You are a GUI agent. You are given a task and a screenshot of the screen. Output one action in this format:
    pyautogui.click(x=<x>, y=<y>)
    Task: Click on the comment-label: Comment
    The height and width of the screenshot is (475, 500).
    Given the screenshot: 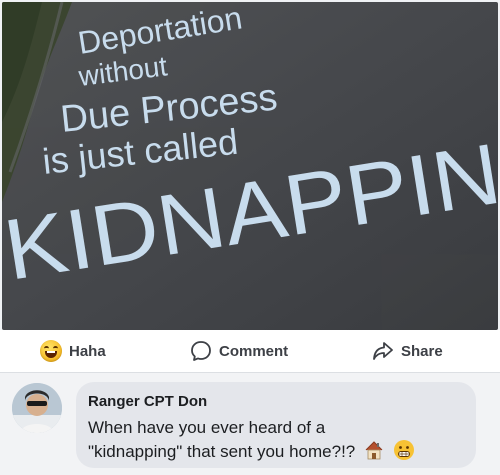 What is the action you would take?
    pyautogui.click(x=254, y=351)
    